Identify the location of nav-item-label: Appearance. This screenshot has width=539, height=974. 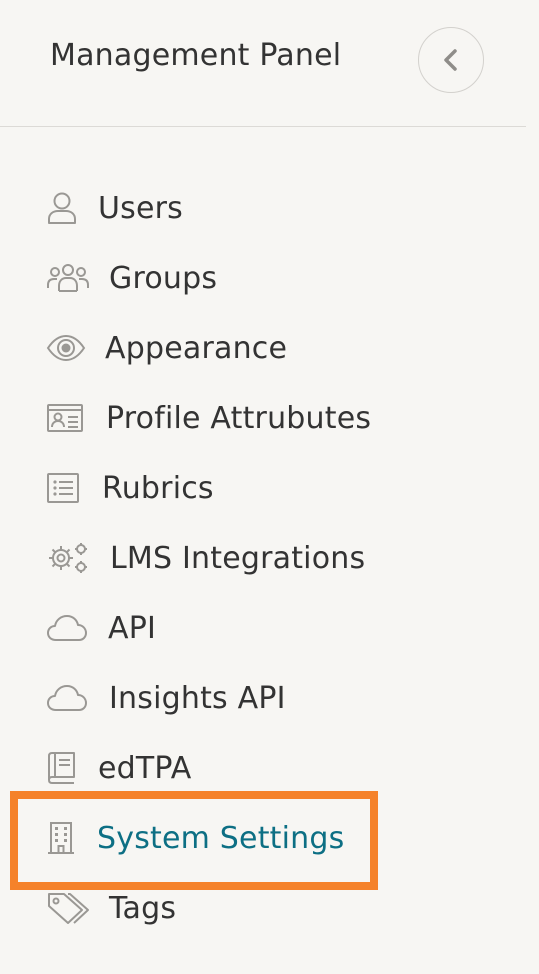
(196, 348).